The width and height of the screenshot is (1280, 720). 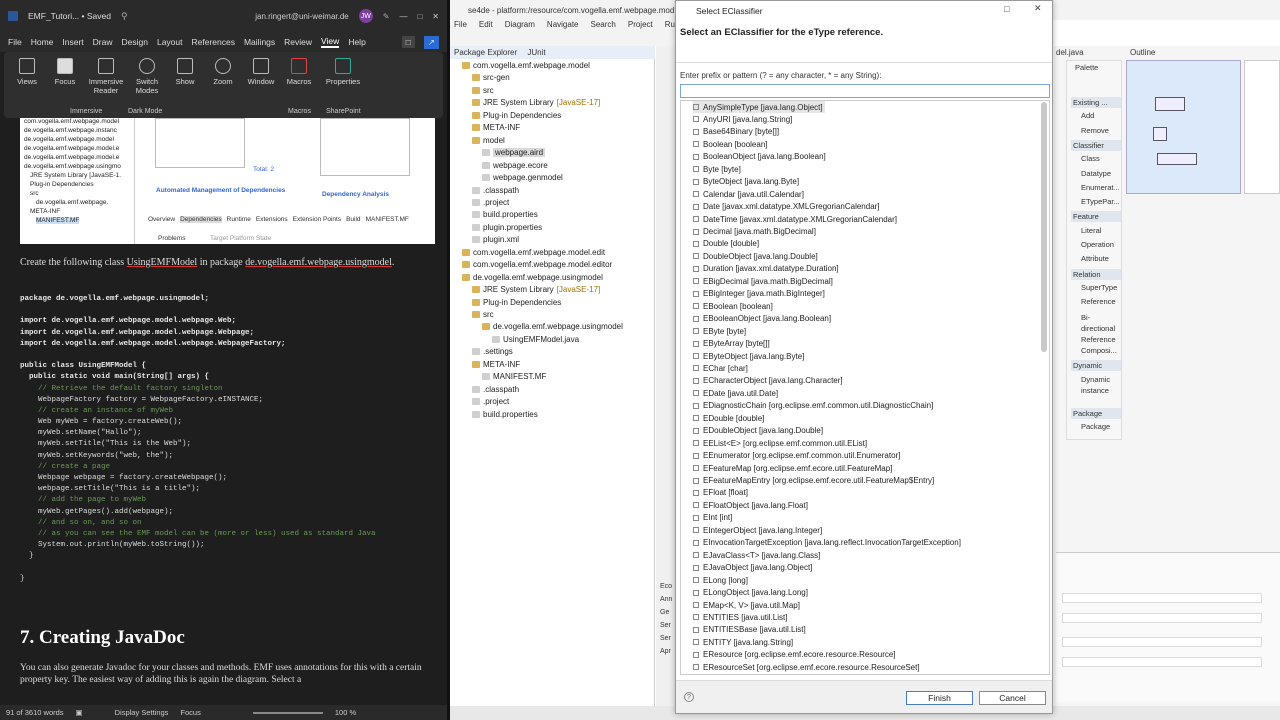 I want to click on tab-design: Design, so click(x=135, y=42).